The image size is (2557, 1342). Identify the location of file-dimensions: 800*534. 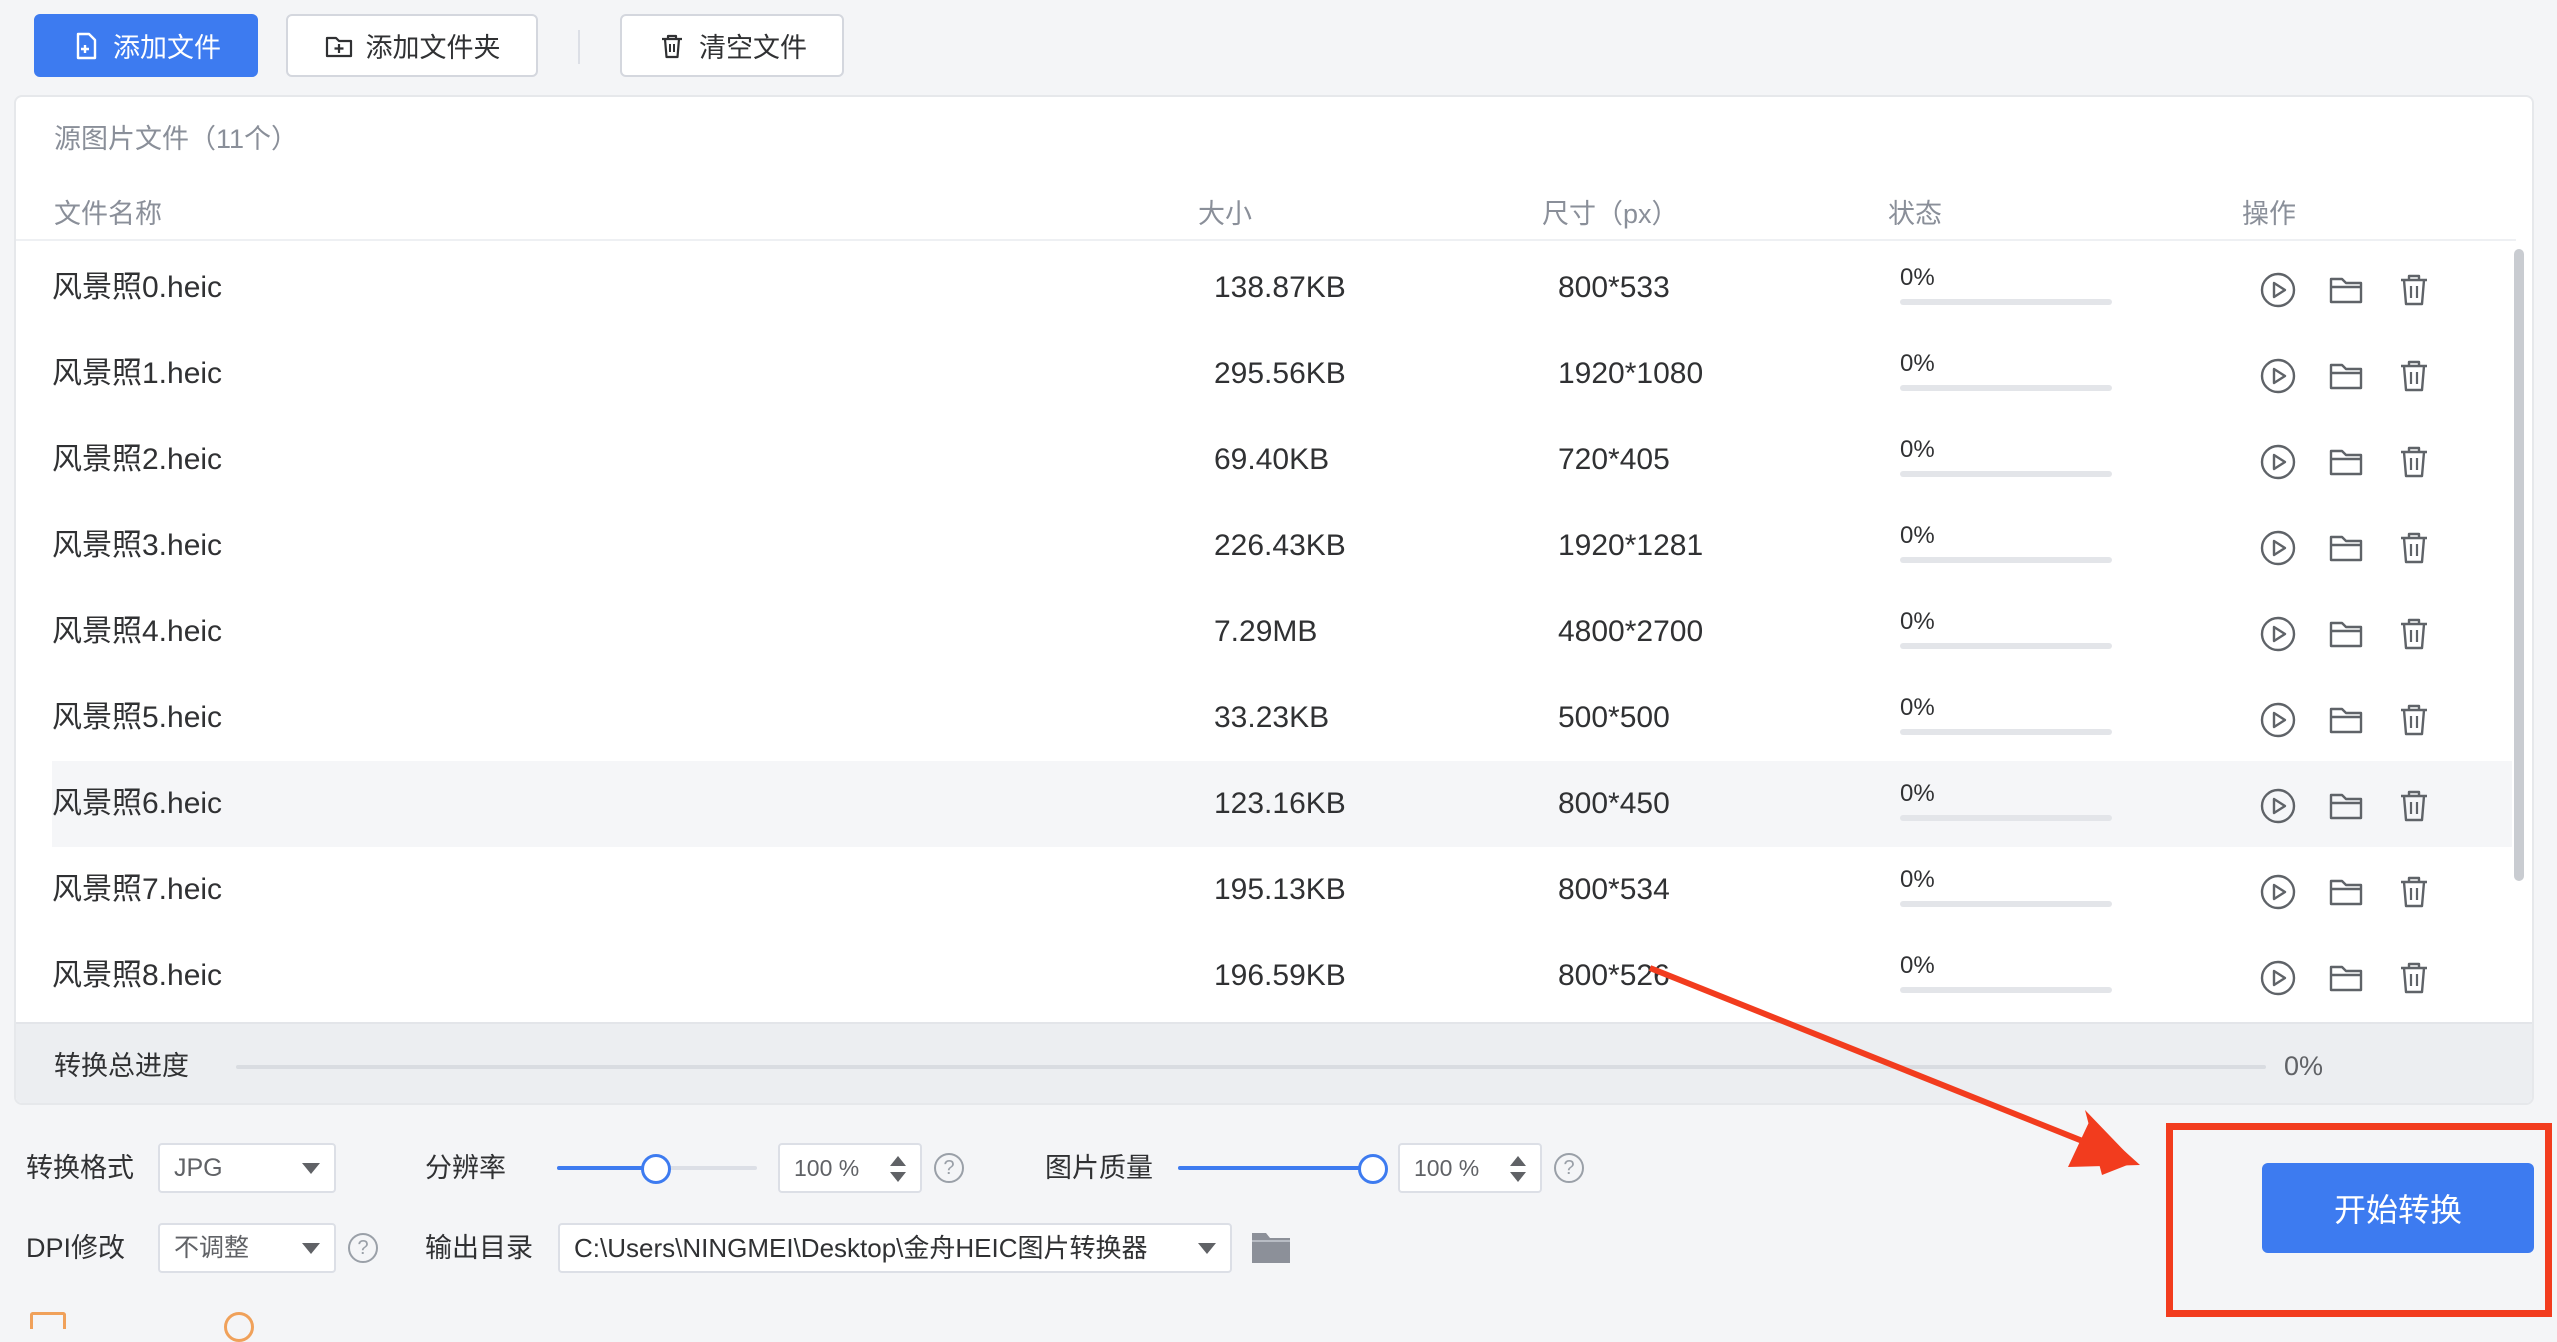
(1614, 889).